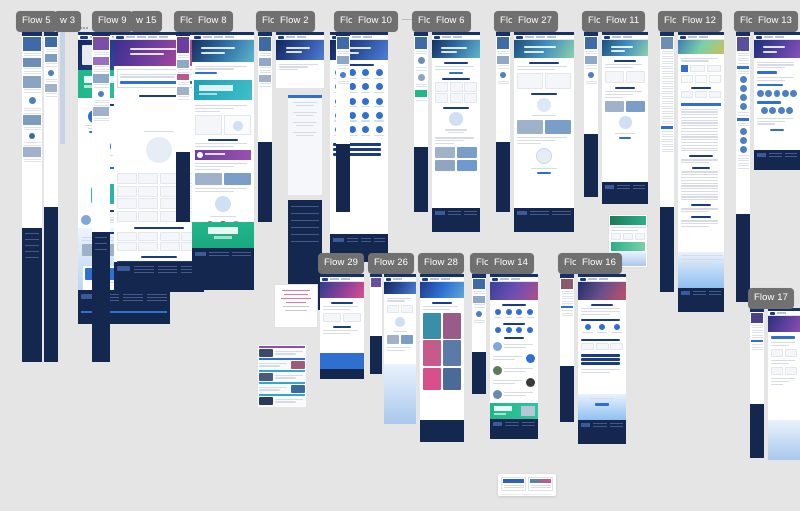  Describe the element at coordinates (441, 263) in the screenshot. I see `group-label: Flow 28` at that location.